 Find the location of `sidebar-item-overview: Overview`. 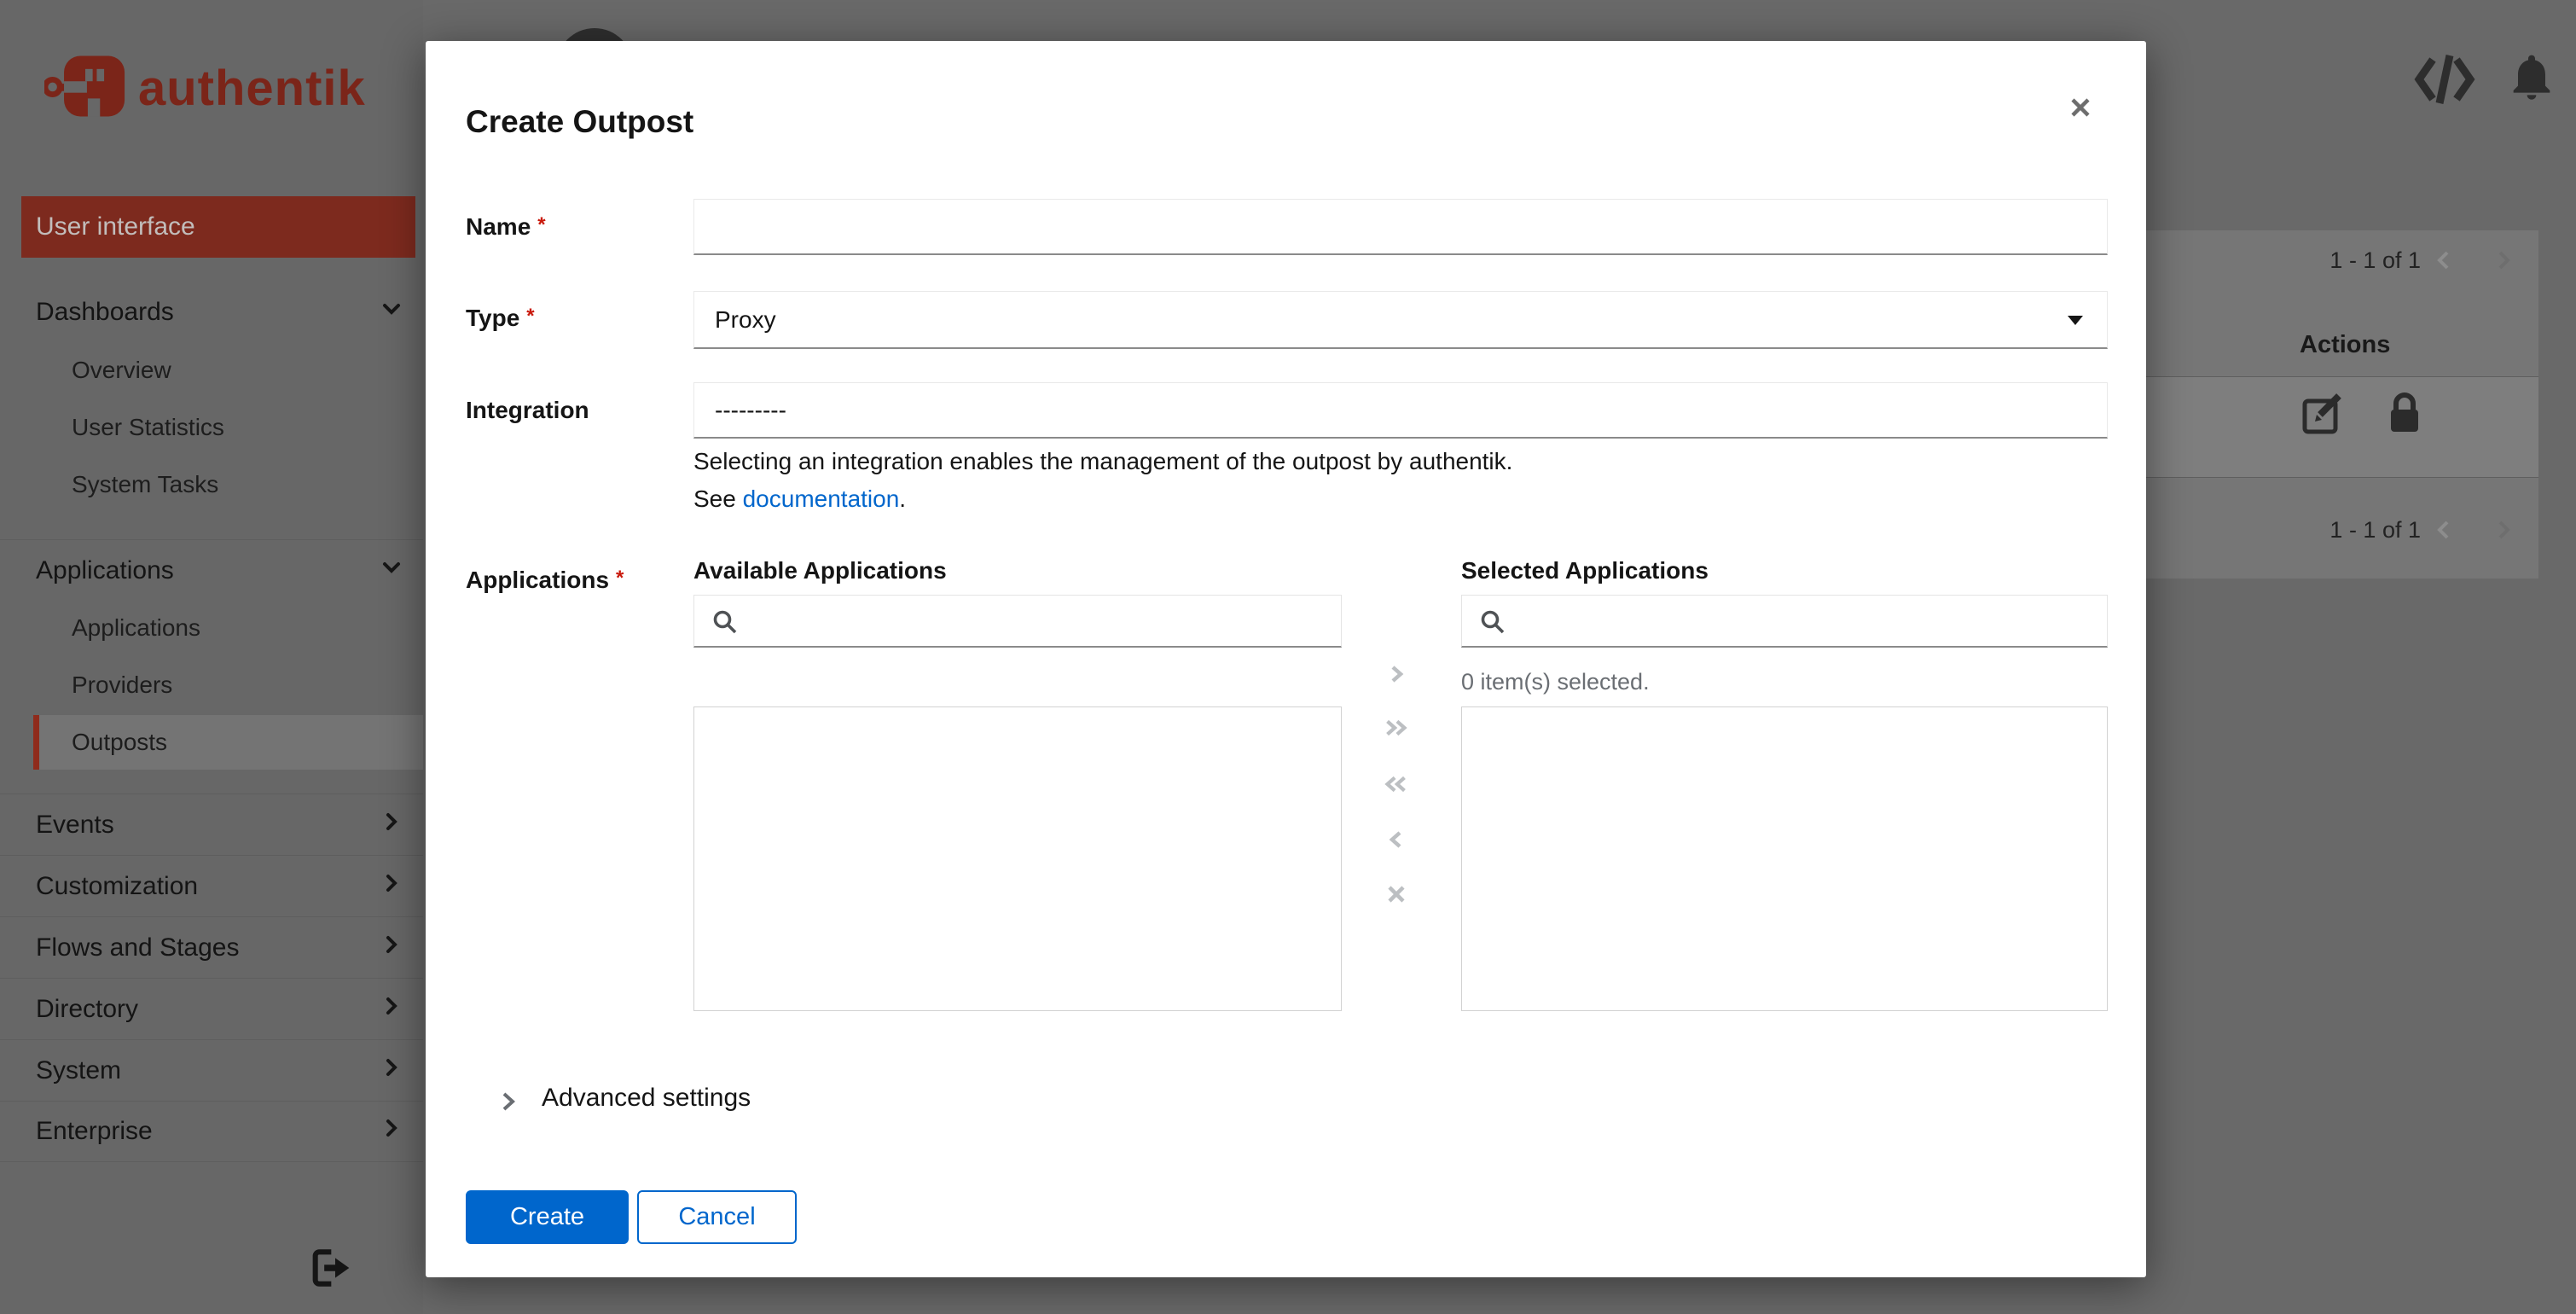

sidebar-item-overview: Overview is located at coordinates (211, 370).